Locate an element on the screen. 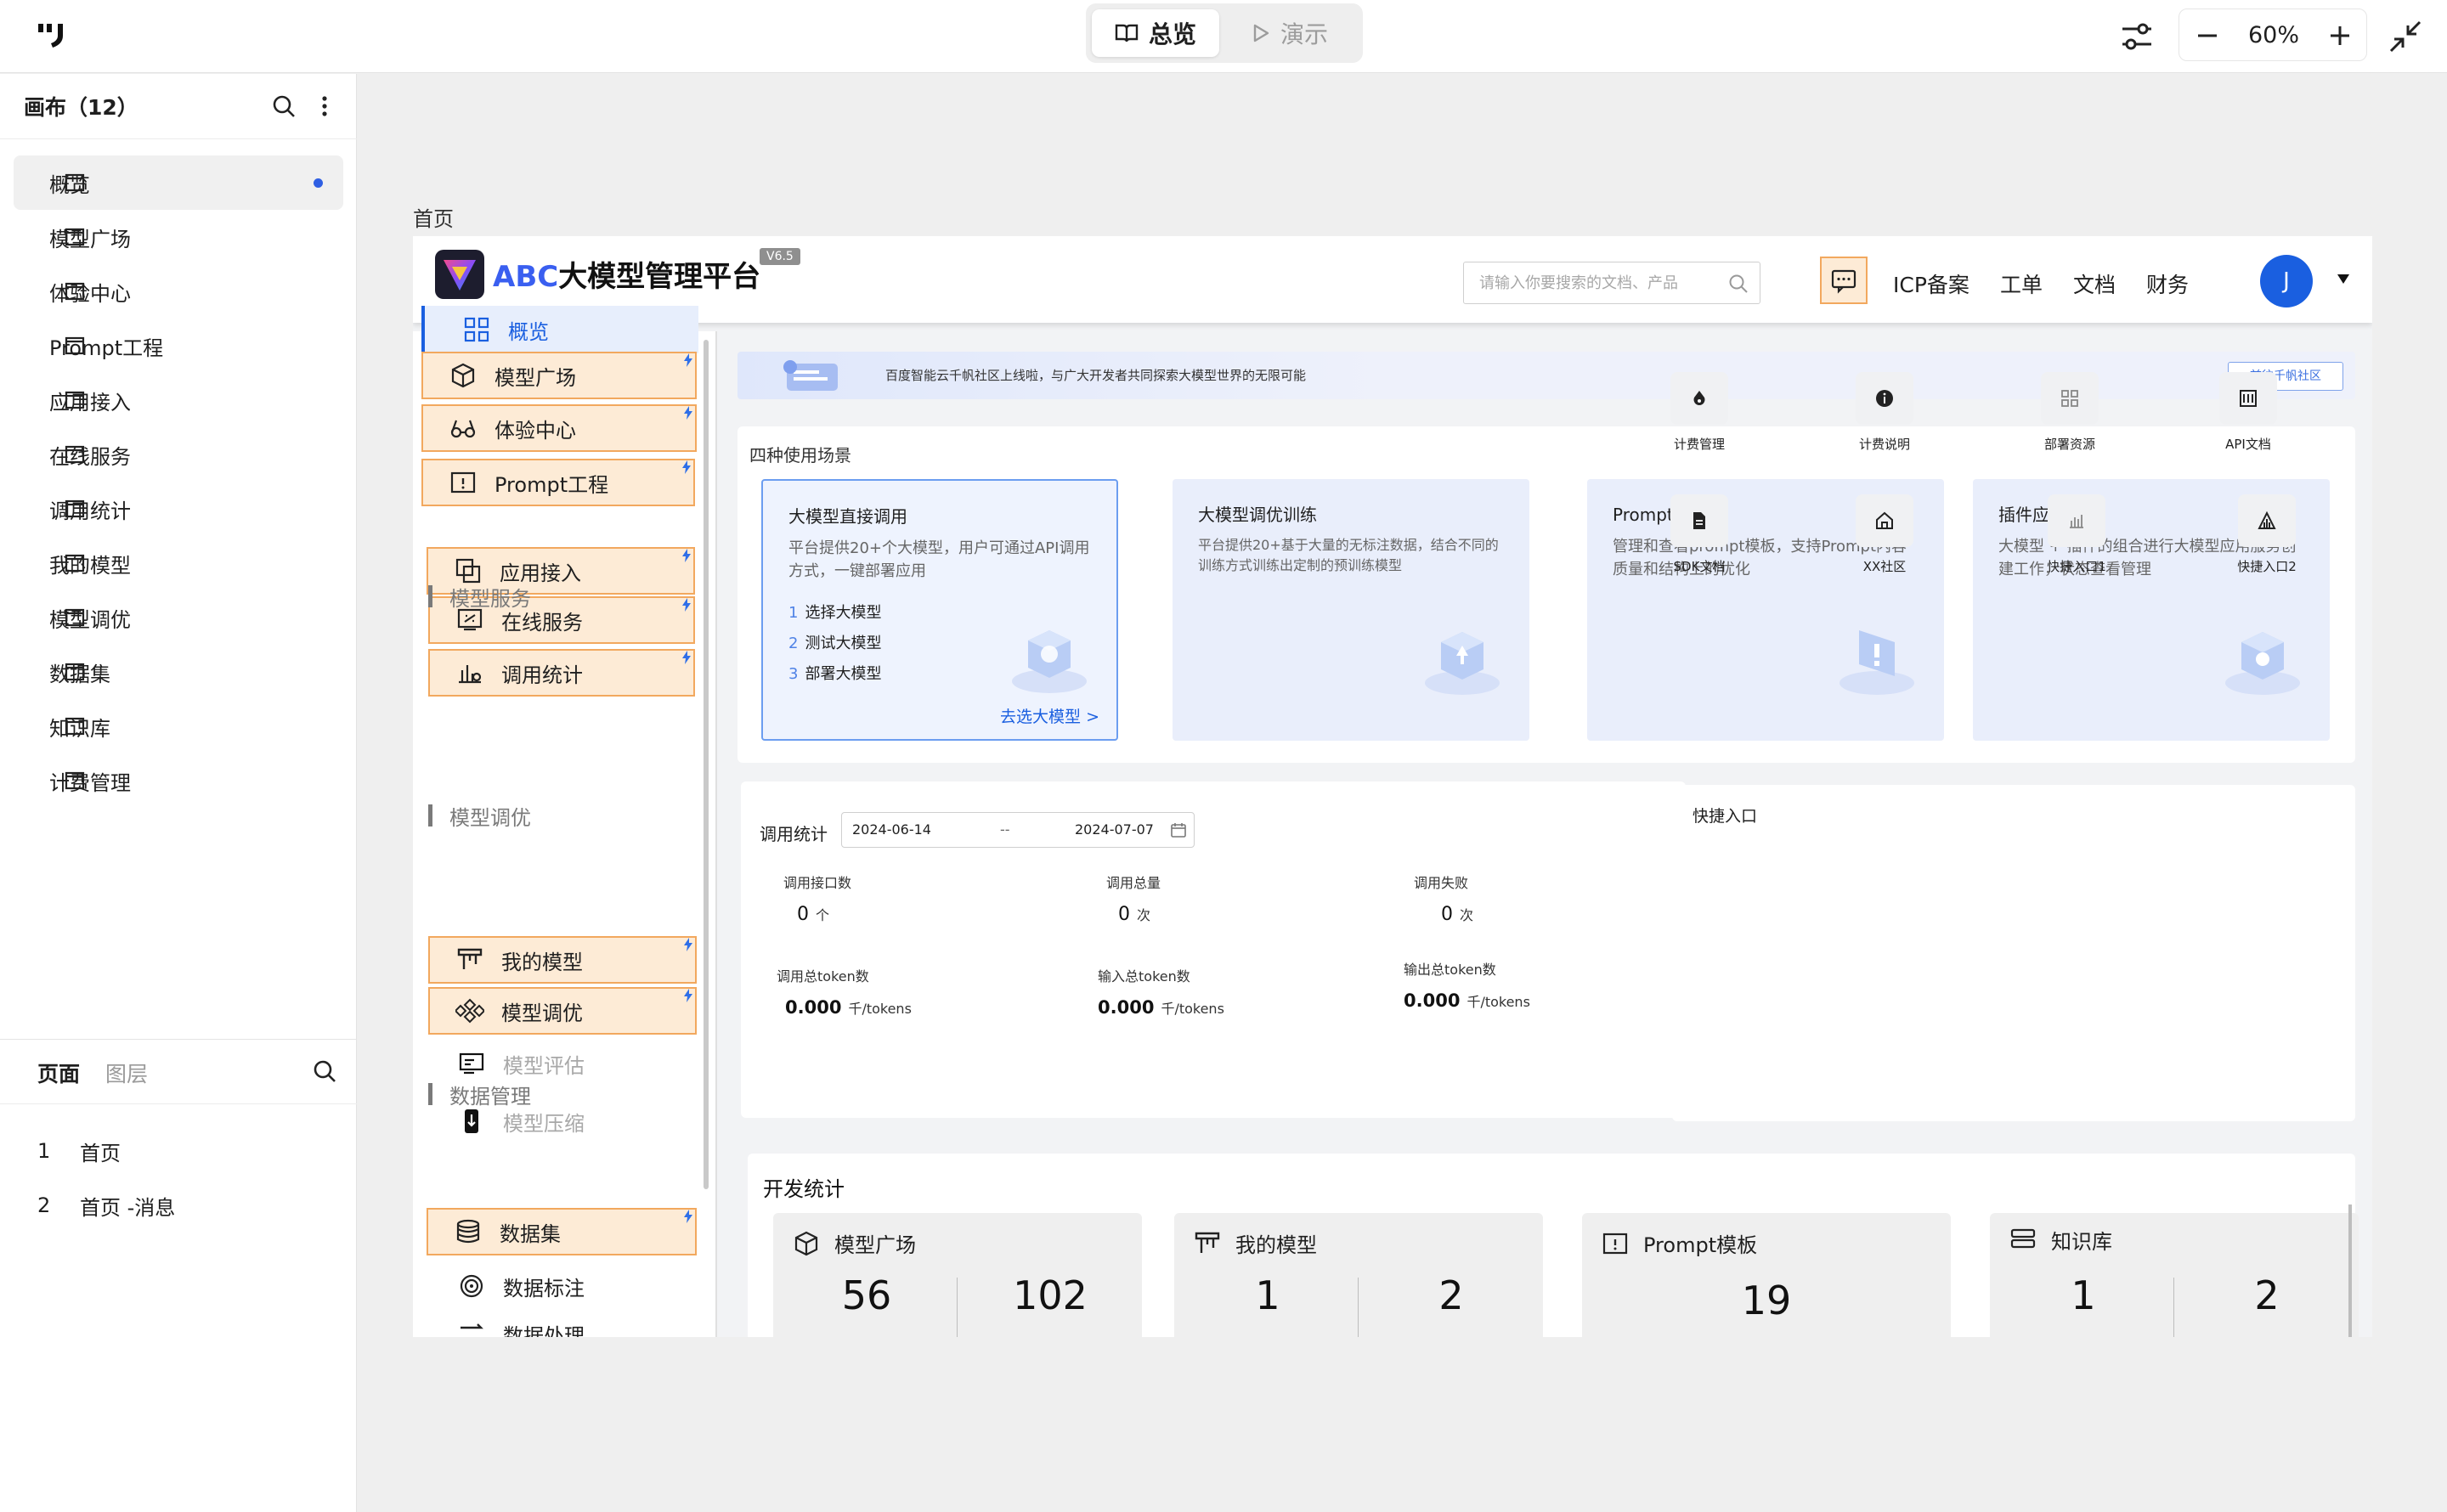 This screenshot has height=1512, width=2447. scenario-step: 2 测试大模型 is located at coordinates (834, 644).